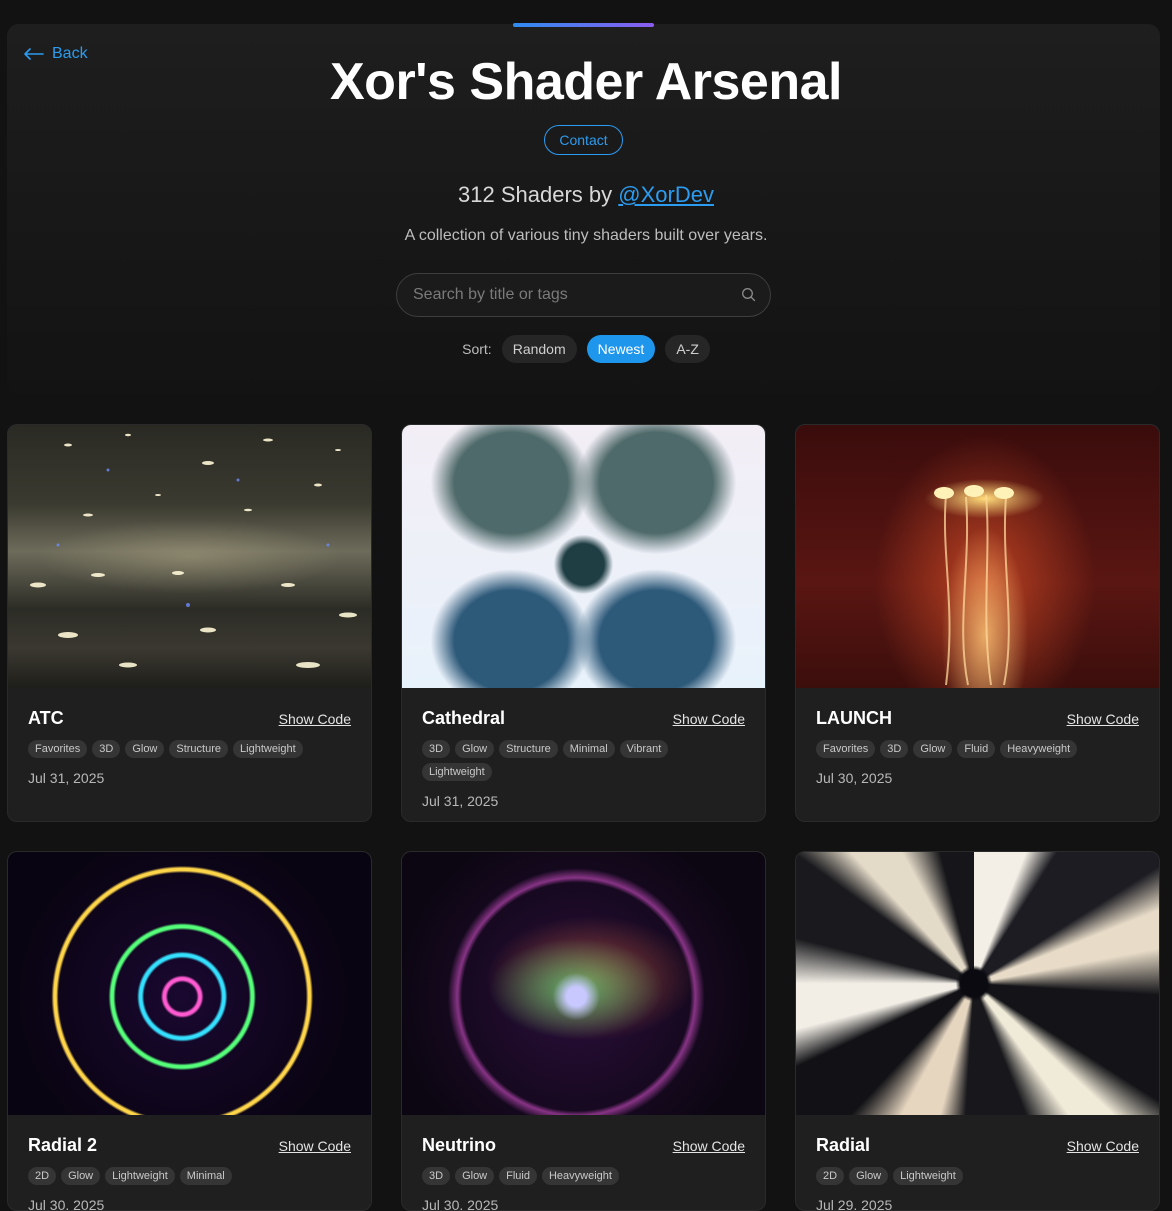  Describe the element at coordinates (748, 297) in the screenshot. I see `search-icon` at that location.